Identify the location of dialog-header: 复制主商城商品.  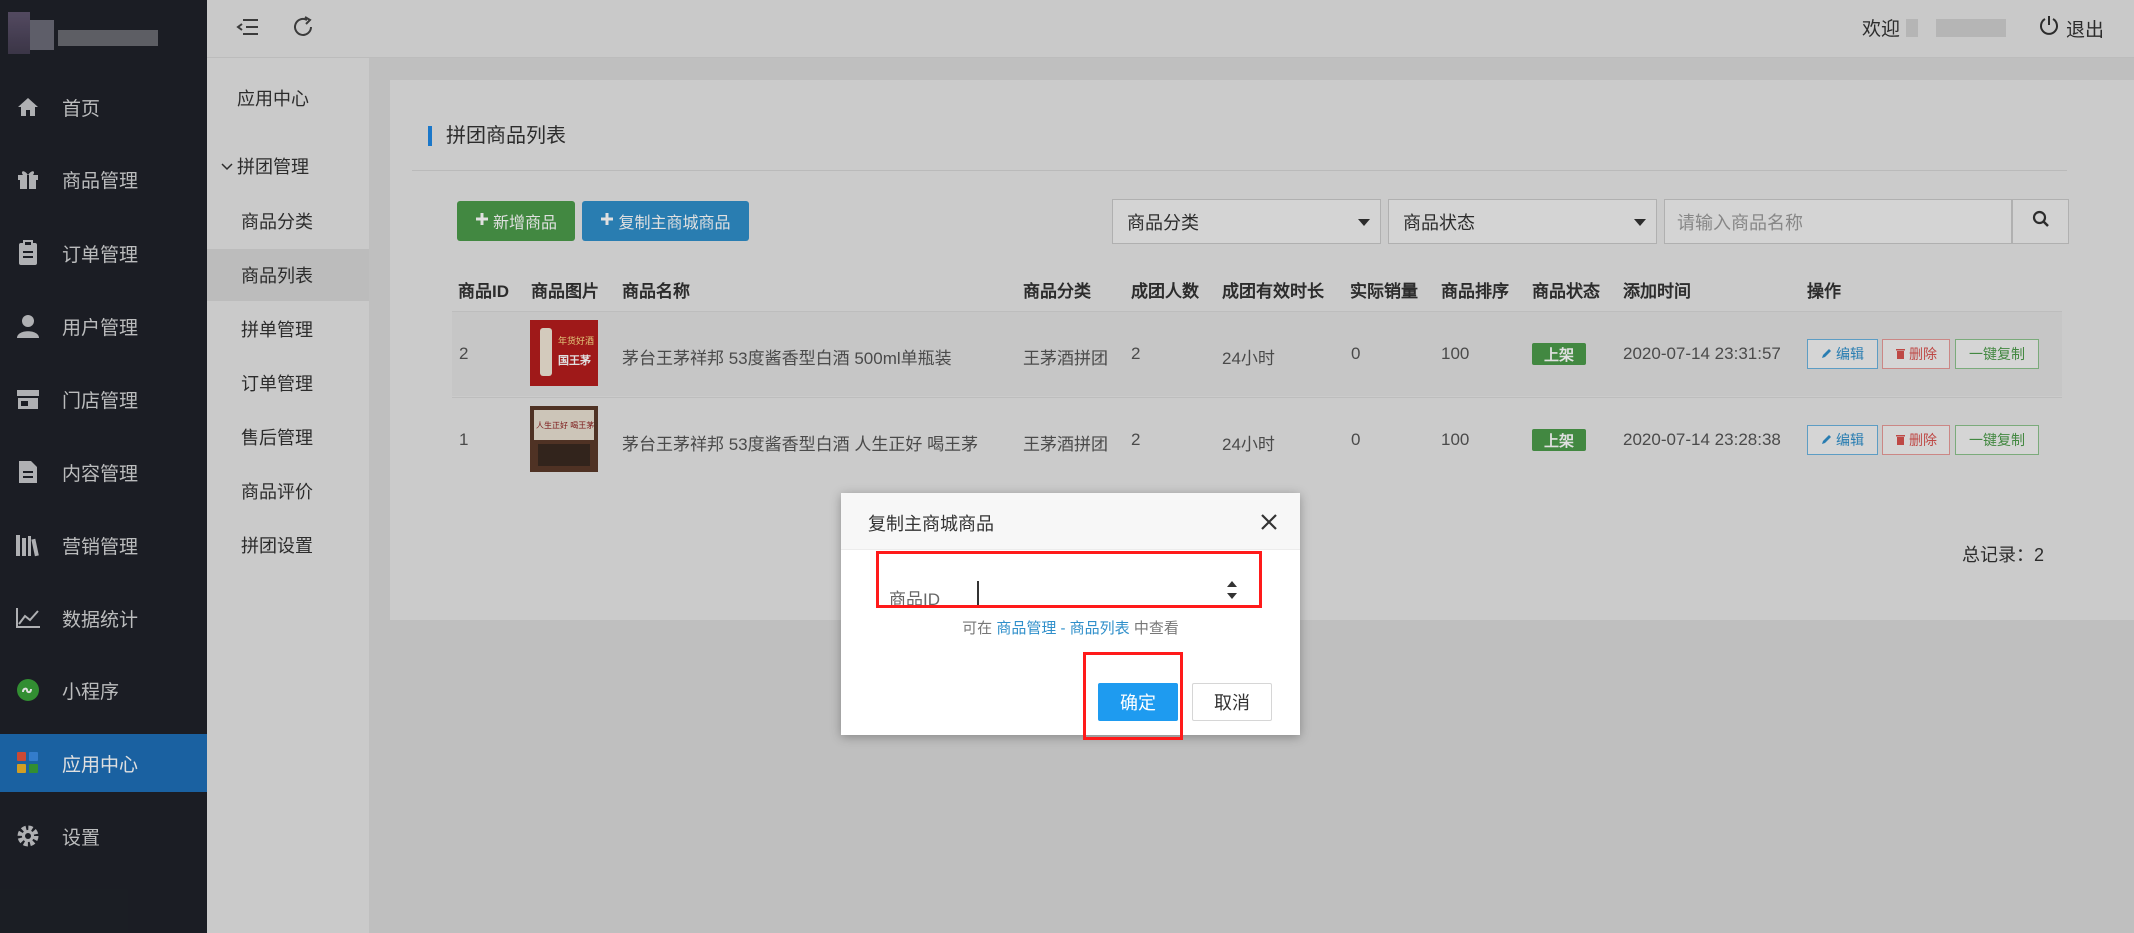
(1070, 521).